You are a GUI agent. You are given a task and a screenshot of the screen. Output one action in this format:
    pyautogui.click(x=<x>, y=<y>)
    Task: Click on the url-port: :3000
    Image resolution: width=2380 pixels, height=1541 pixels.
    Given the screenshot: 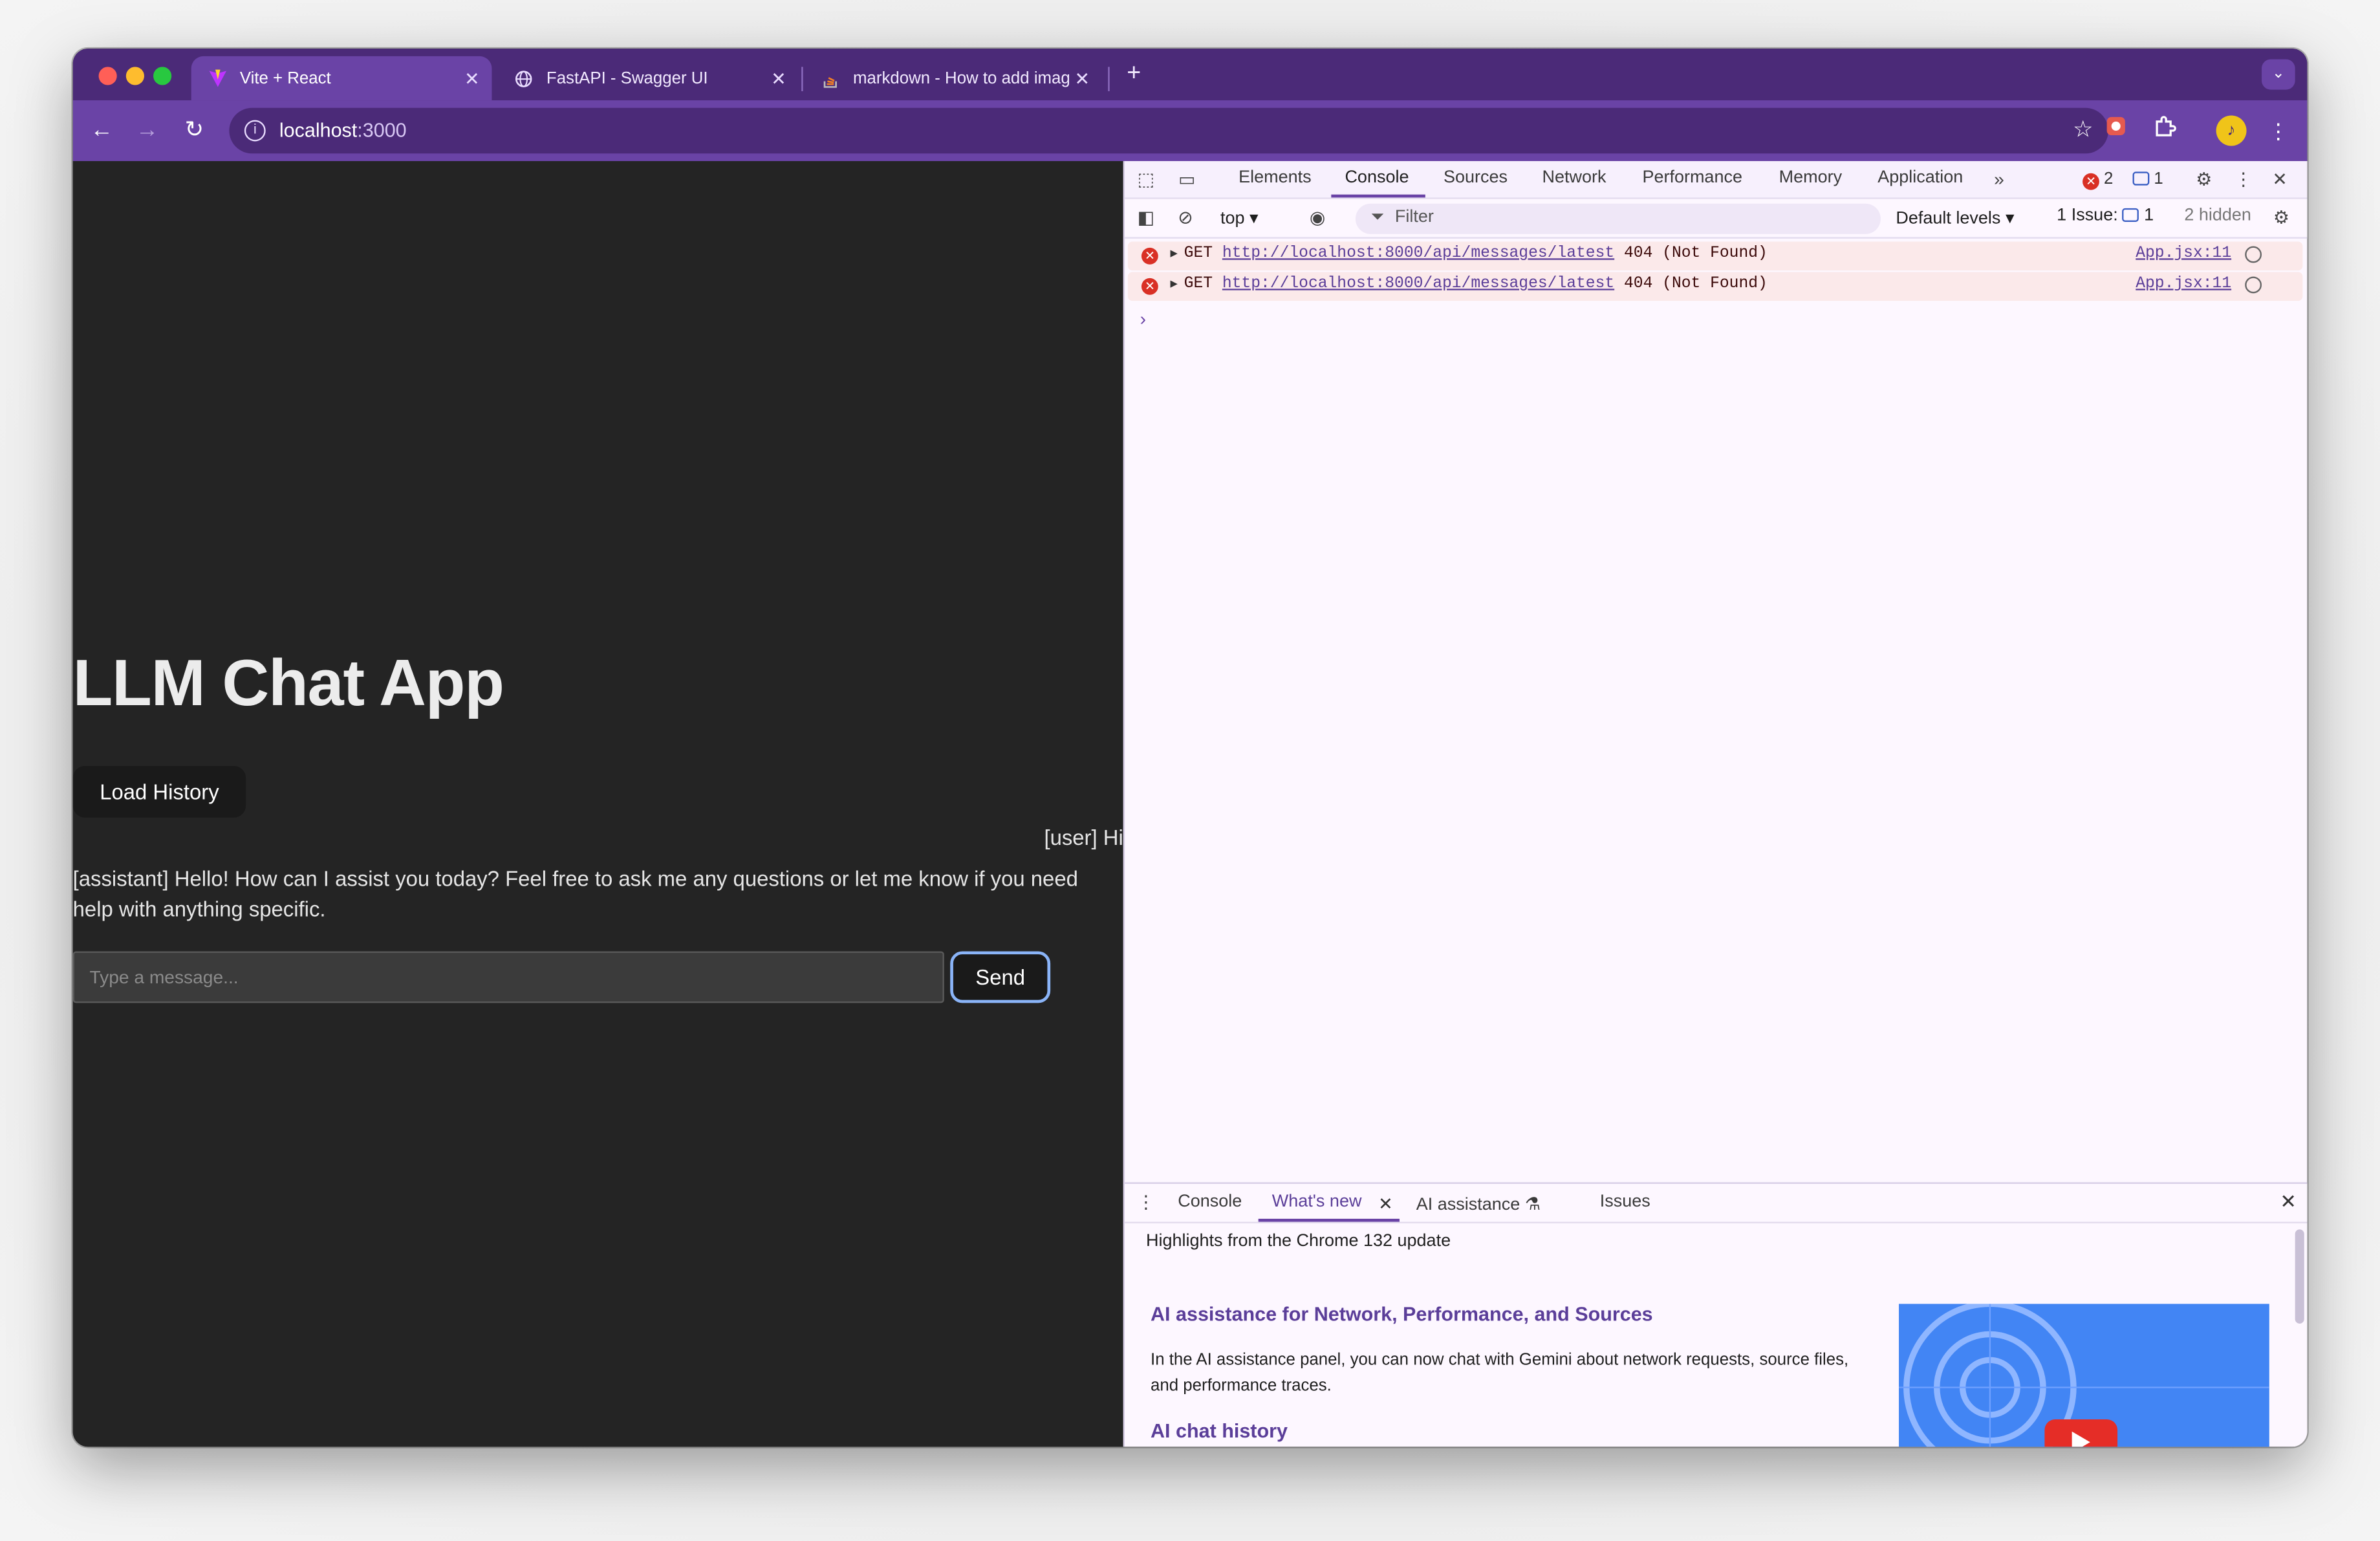 What is the action you would take?
    pyautogui.click(x=382, y=130)
    